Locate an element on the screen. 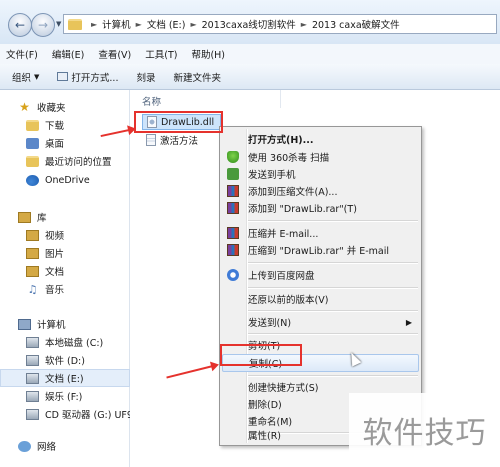 The height and width of the screenshot is (467, 500). arrow-left-icon: ← is located at coordinates (20, 25).